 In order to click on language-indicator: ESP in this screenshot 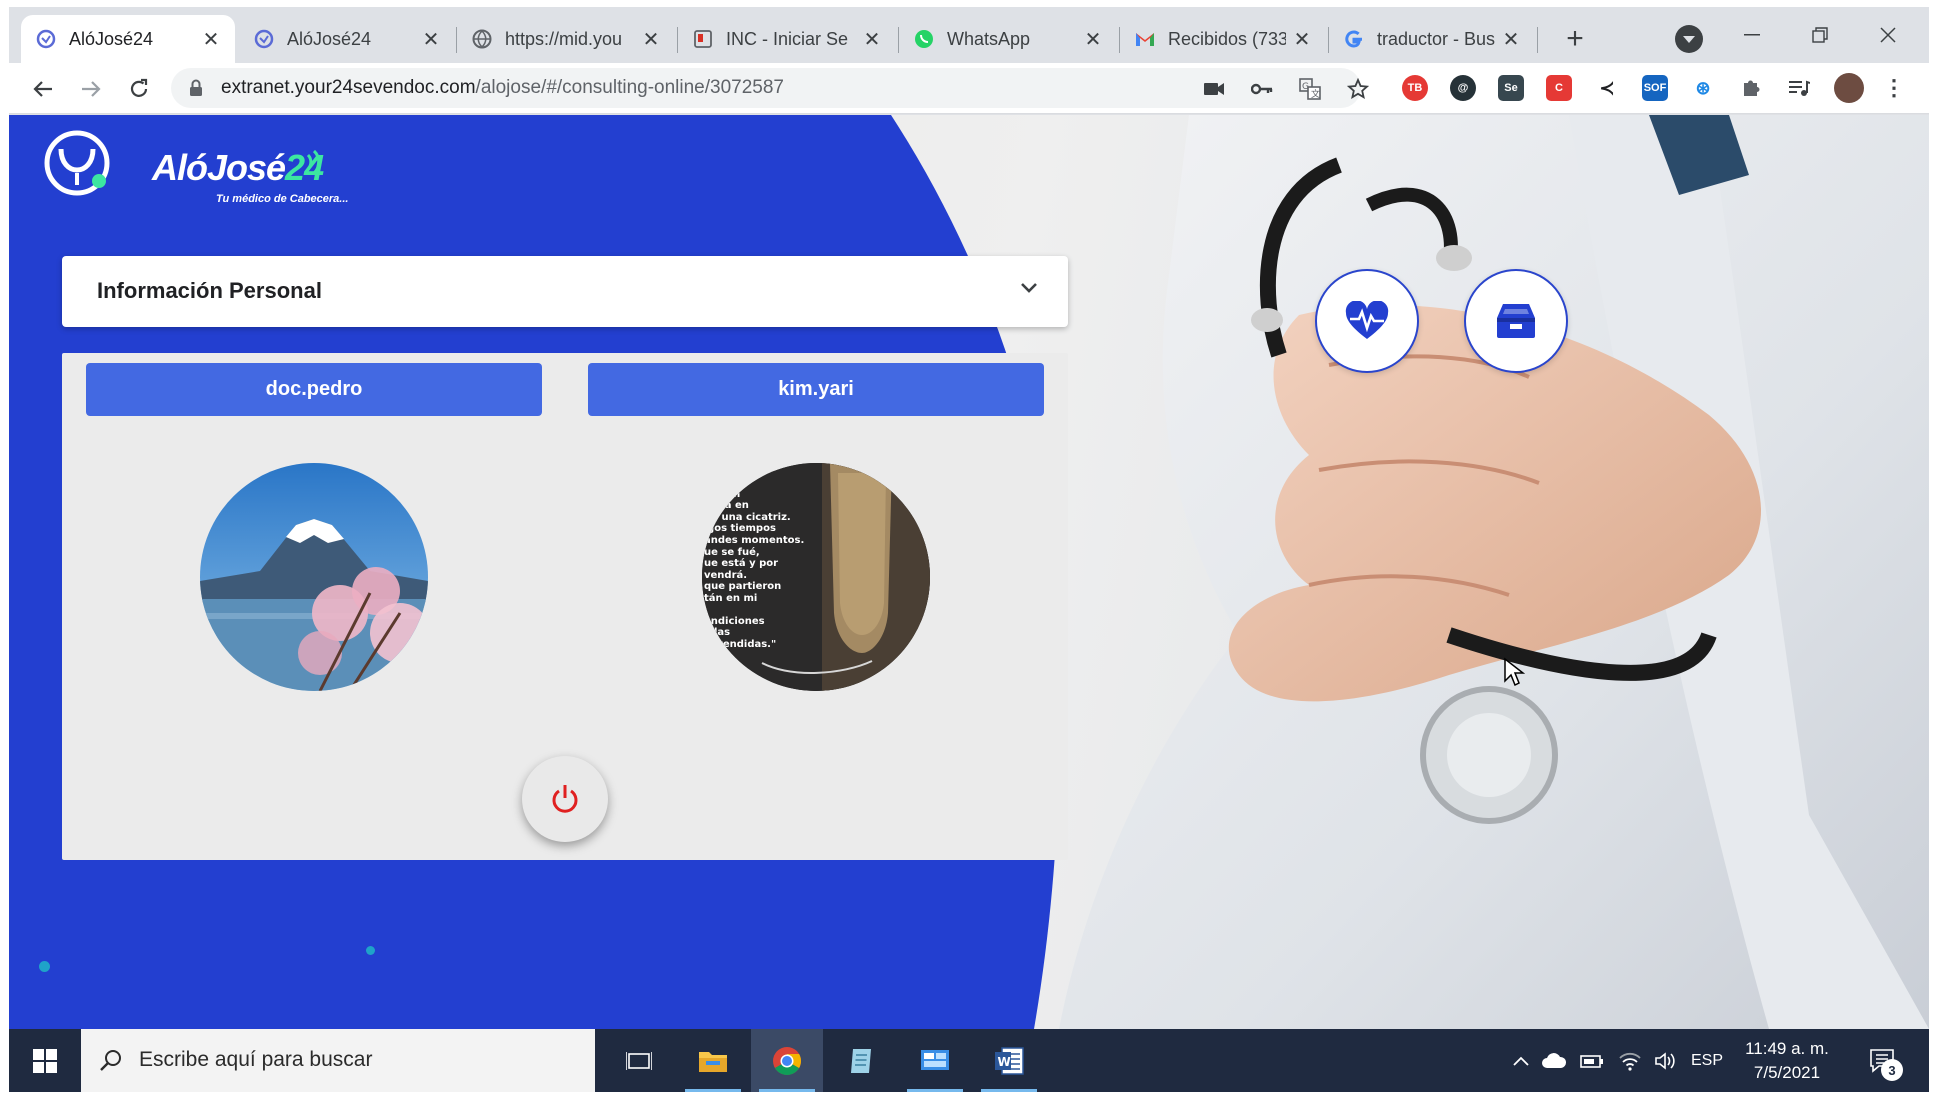, I will do `click(1707, 1061)`.